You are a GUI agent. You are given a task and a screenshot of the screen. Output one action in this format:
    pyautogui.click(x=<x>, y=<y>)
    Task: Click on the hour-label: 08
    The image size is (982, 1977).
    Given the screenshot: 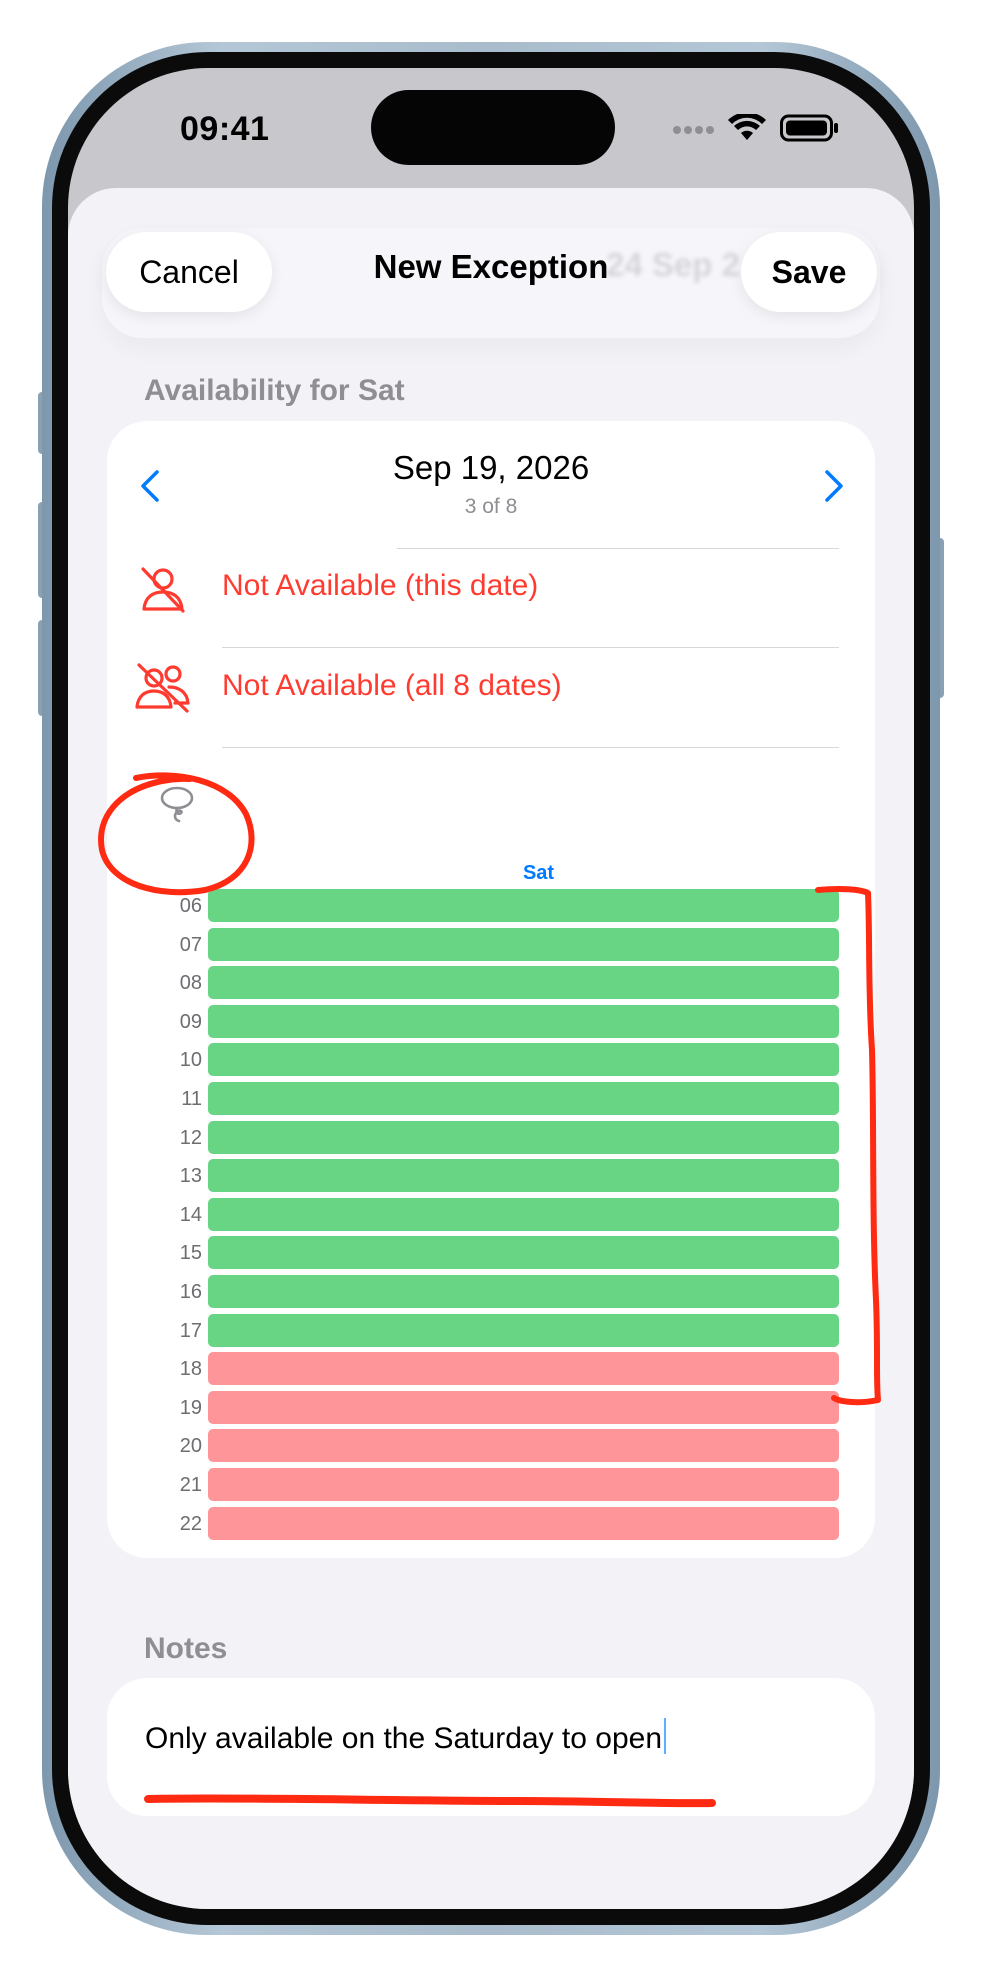 What is the action you would take?
    pyautogui.click(x=190, y=983)
    